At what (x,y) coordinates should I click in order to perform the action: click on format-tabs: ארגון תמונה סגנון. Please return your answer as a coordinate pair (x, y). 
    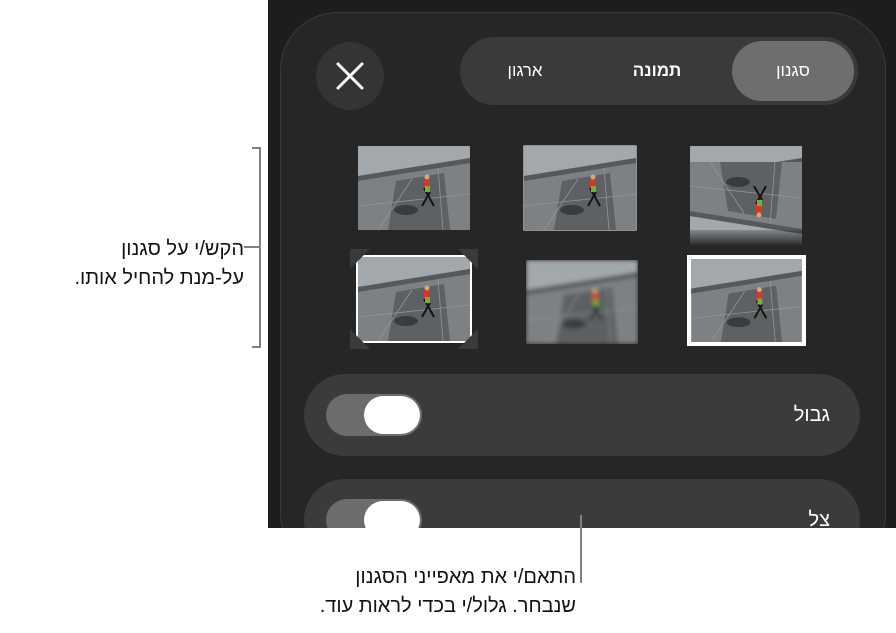
    Looking at the image, I should click on (659, 71).